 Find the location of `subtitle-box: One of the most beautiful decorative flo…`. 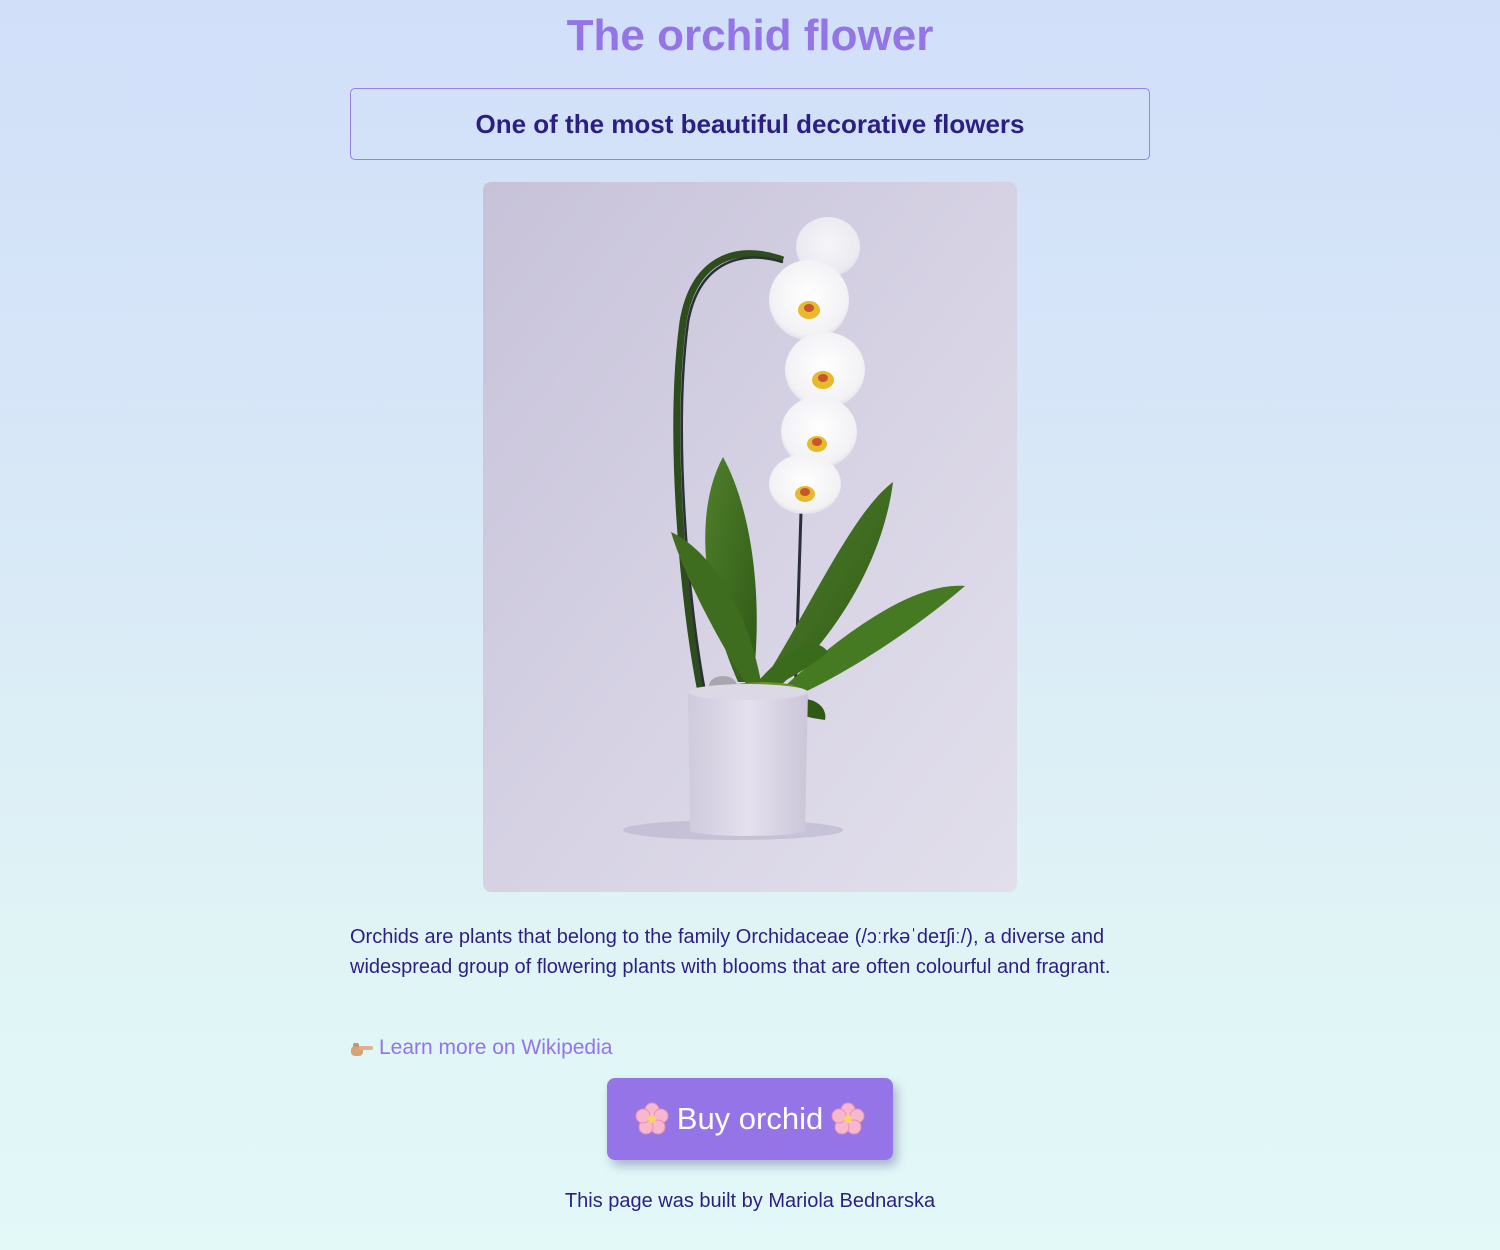

subtitle-box: One of the most beautiful decorative flo… is located at coordinates (750, 124).